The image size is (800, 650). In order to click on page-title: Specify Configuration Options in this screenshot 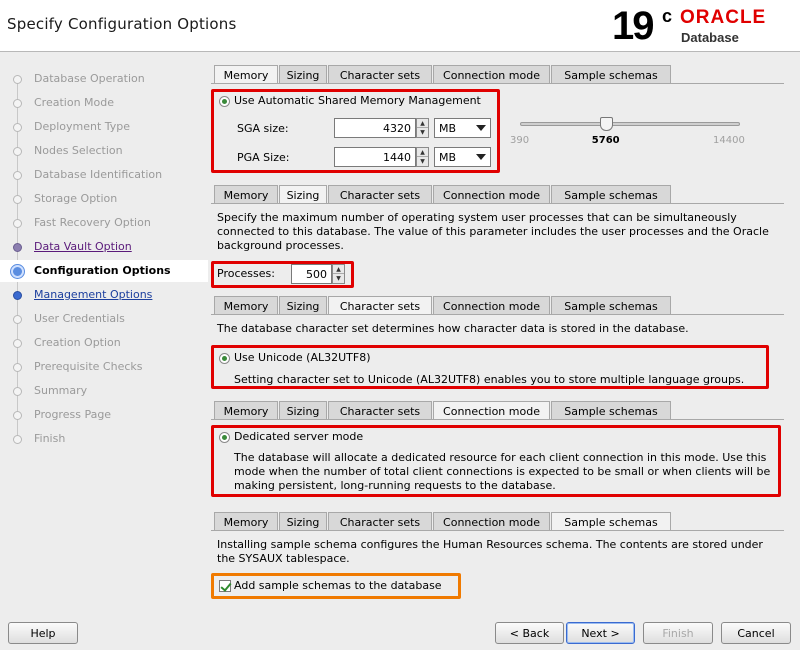, I will do `click(122, 24)`.